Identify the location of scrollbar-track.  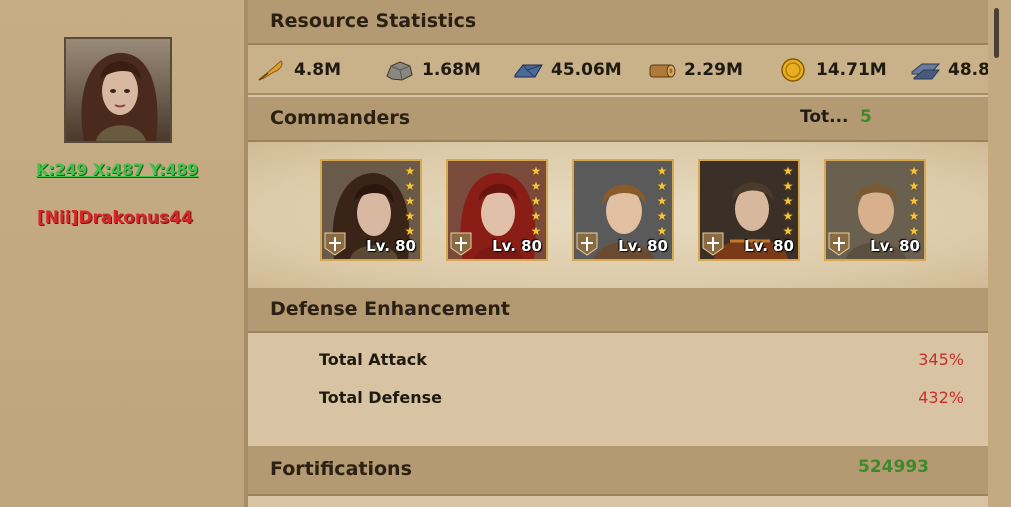
(999, 253).